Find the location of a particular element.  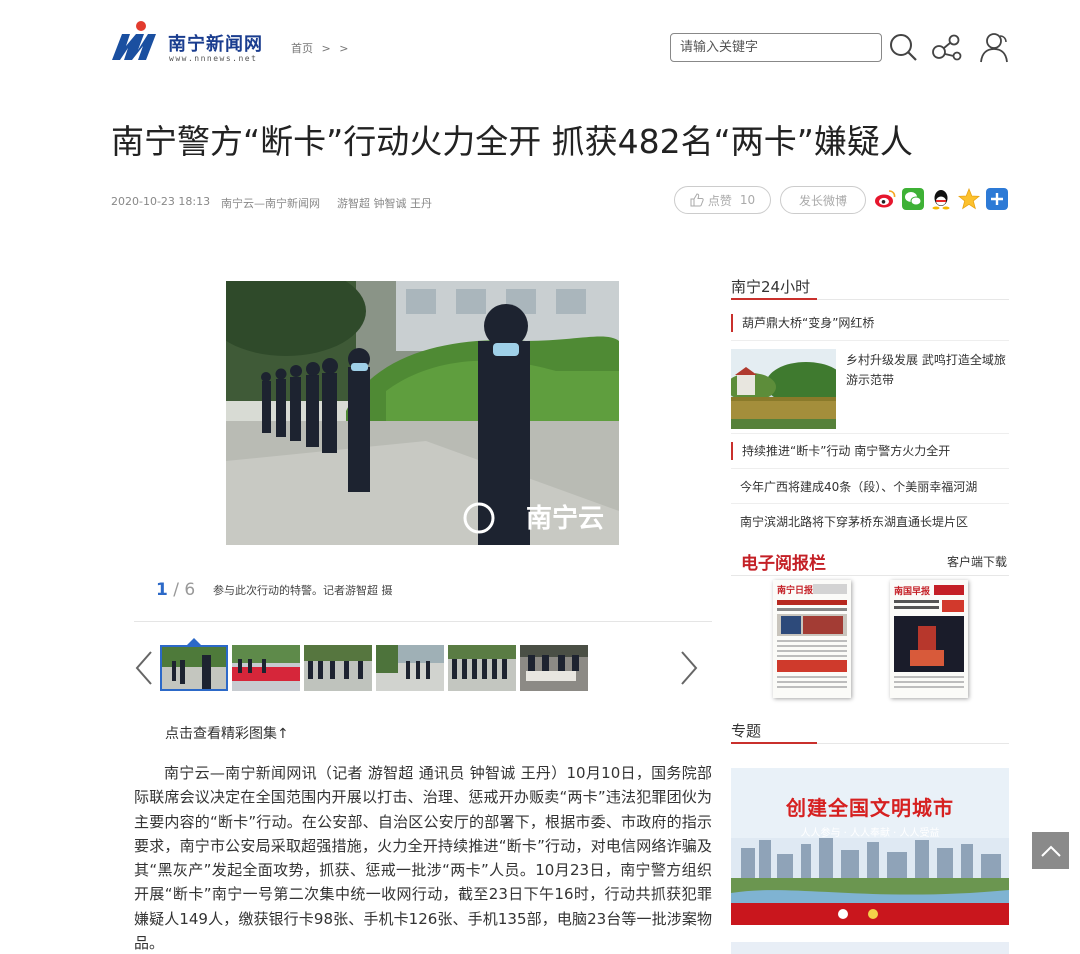

epaper-heading: 电子阅报栏 is located at coordinates (783, 564).